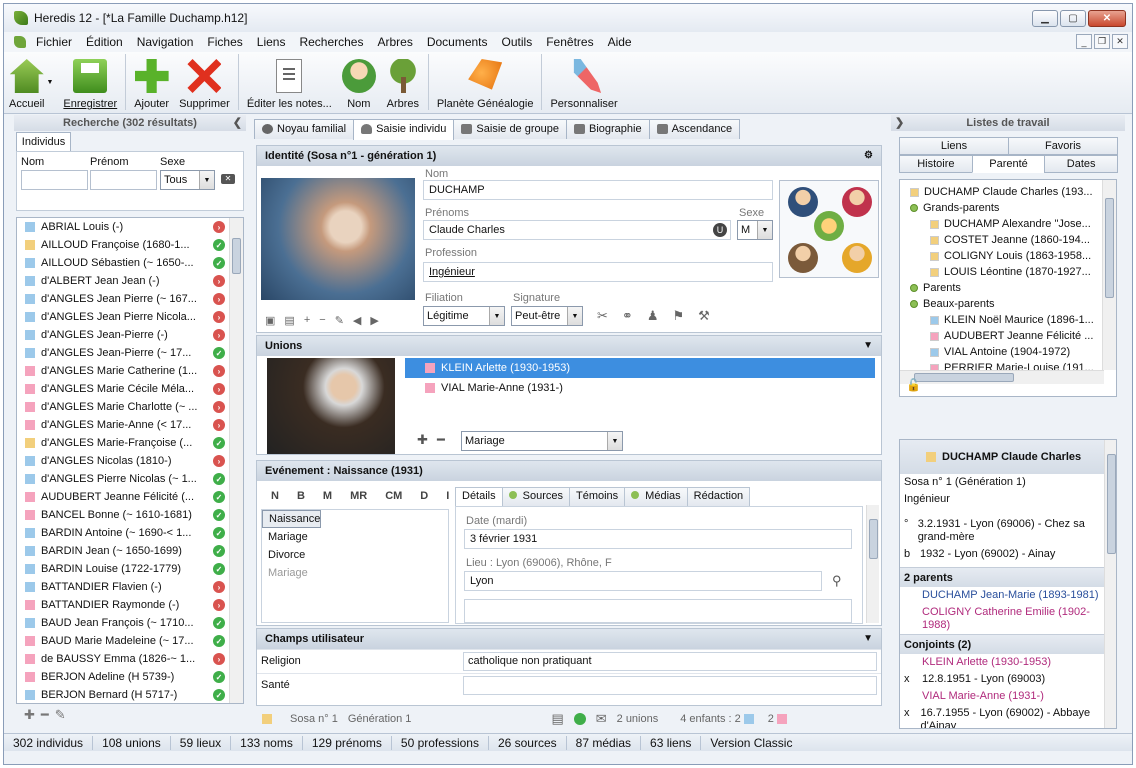  What do you see at coordinates (1008, 619) in the screenshot?
I see `mother-link: COLIGNY Catherine Emilie (1902-1988)` at bounding box center [1008, 619].